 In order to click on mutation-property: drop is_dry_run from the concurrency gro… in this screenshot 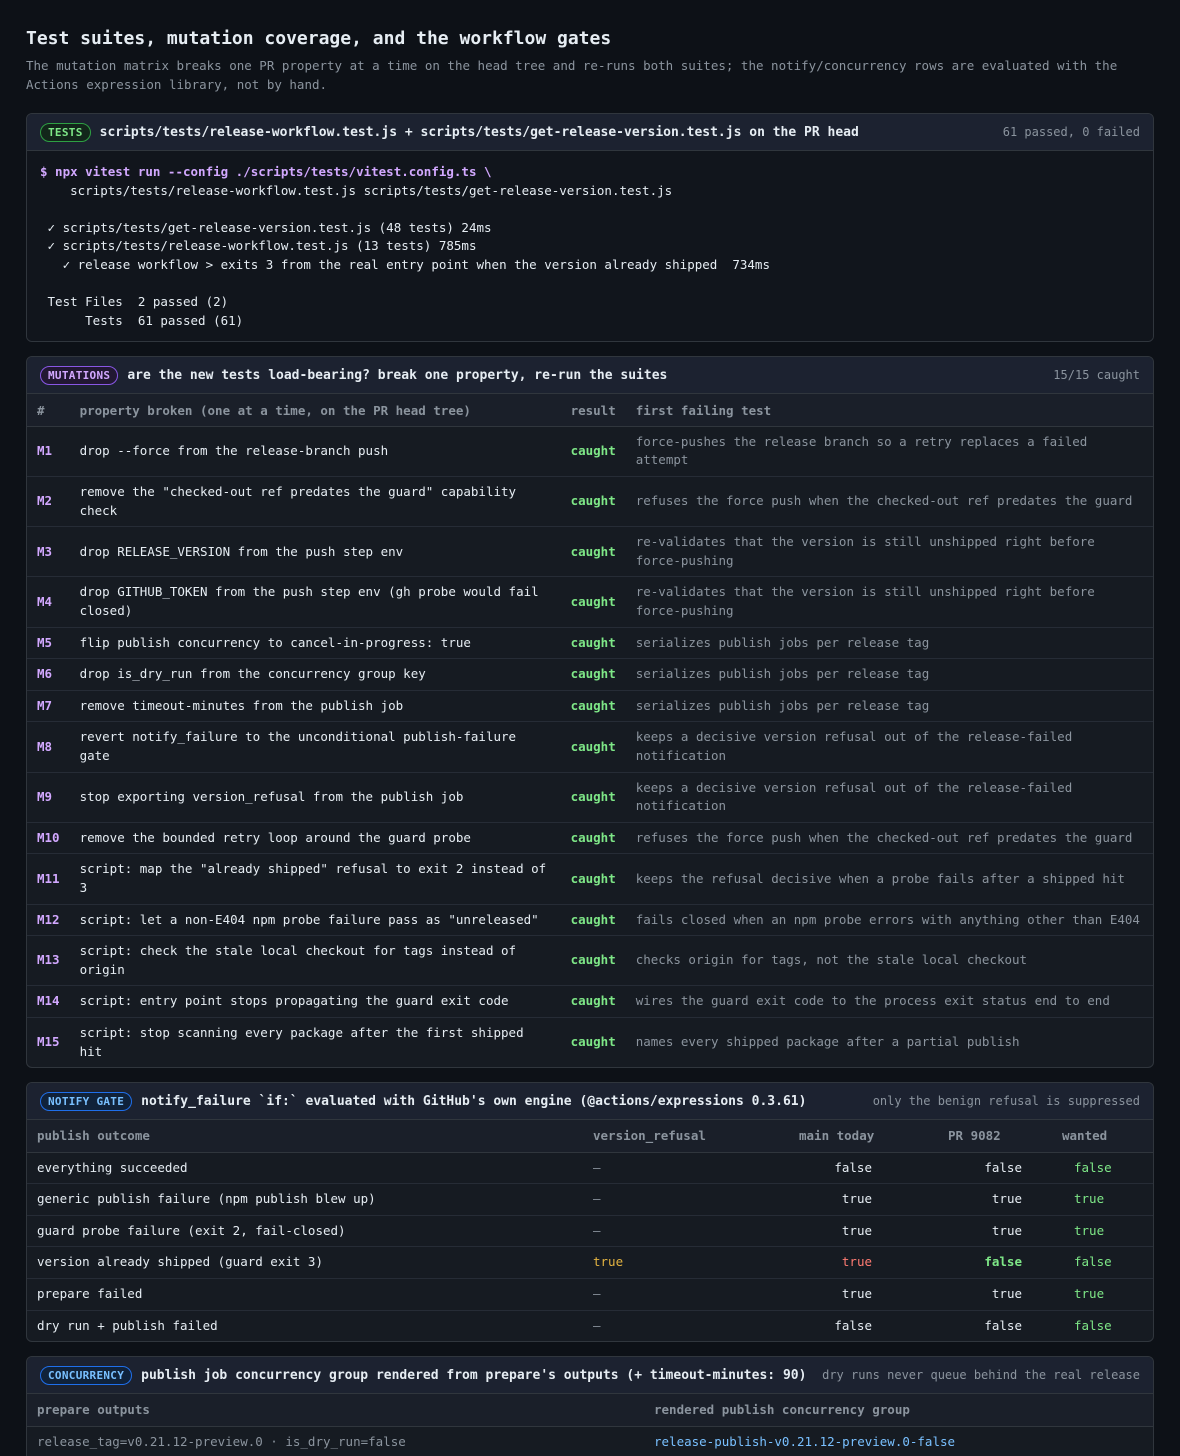, I will do `click(315, 674)`.